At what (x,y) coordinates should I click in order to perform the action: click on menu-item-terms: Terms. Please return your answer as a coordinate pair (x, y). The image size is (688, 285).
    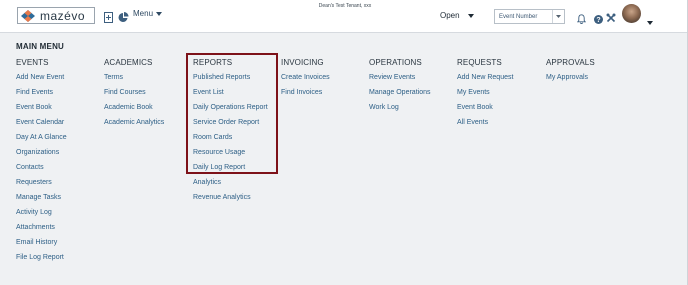
    Looking at the image, I should click on (134, 77).